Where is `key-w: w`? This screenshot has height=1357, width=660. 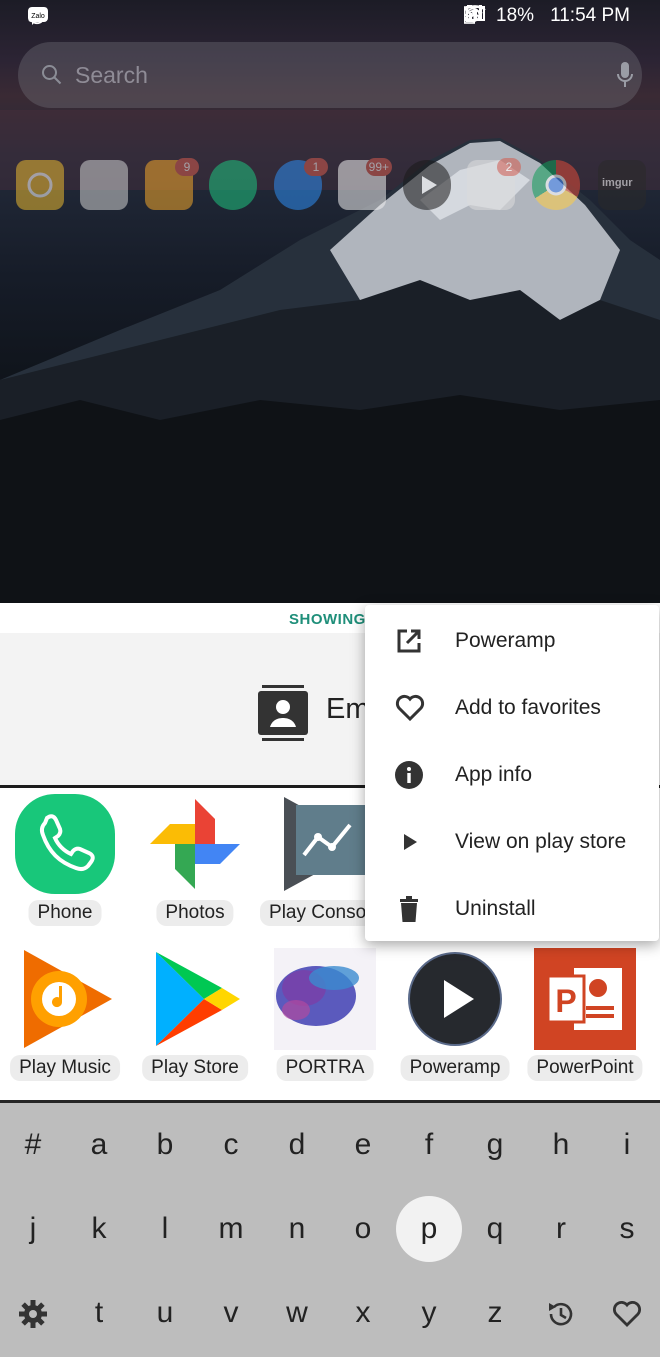
key-w: w is located at coordinates (297, 1313).